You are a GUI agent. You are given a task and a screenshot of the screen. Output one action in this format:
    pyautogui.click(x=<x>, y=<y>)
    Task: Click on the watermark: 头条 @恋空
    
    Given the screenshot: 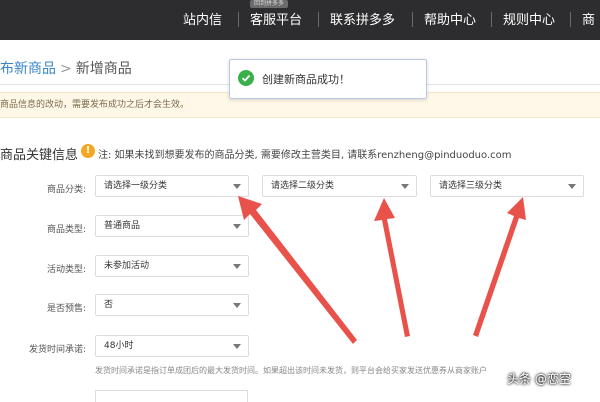 What is the action you would take?
    pyautogui.click(x=539, y=379)
    